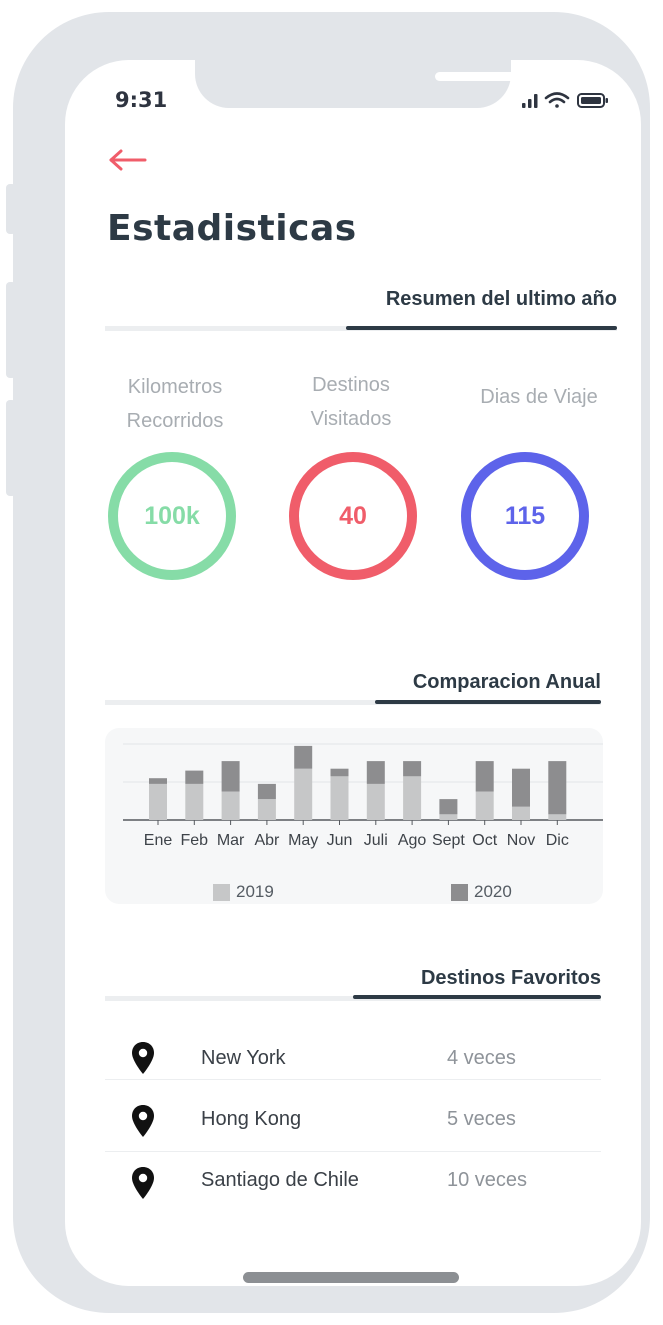  What do you see at coordinates (11, 330) in the screenshot?
I see `volume-up-button` at bounding box center [11, 330].